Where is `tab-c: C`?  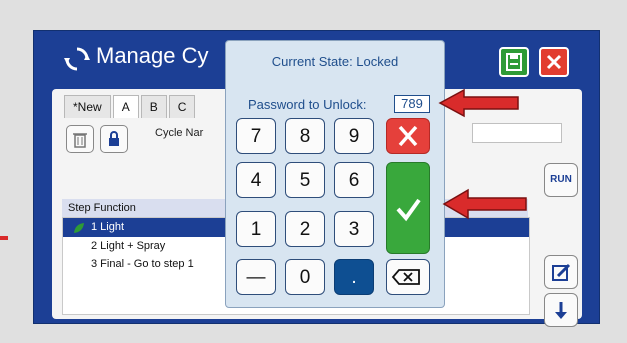
tab-c: C is located at coordinates (182, 106).